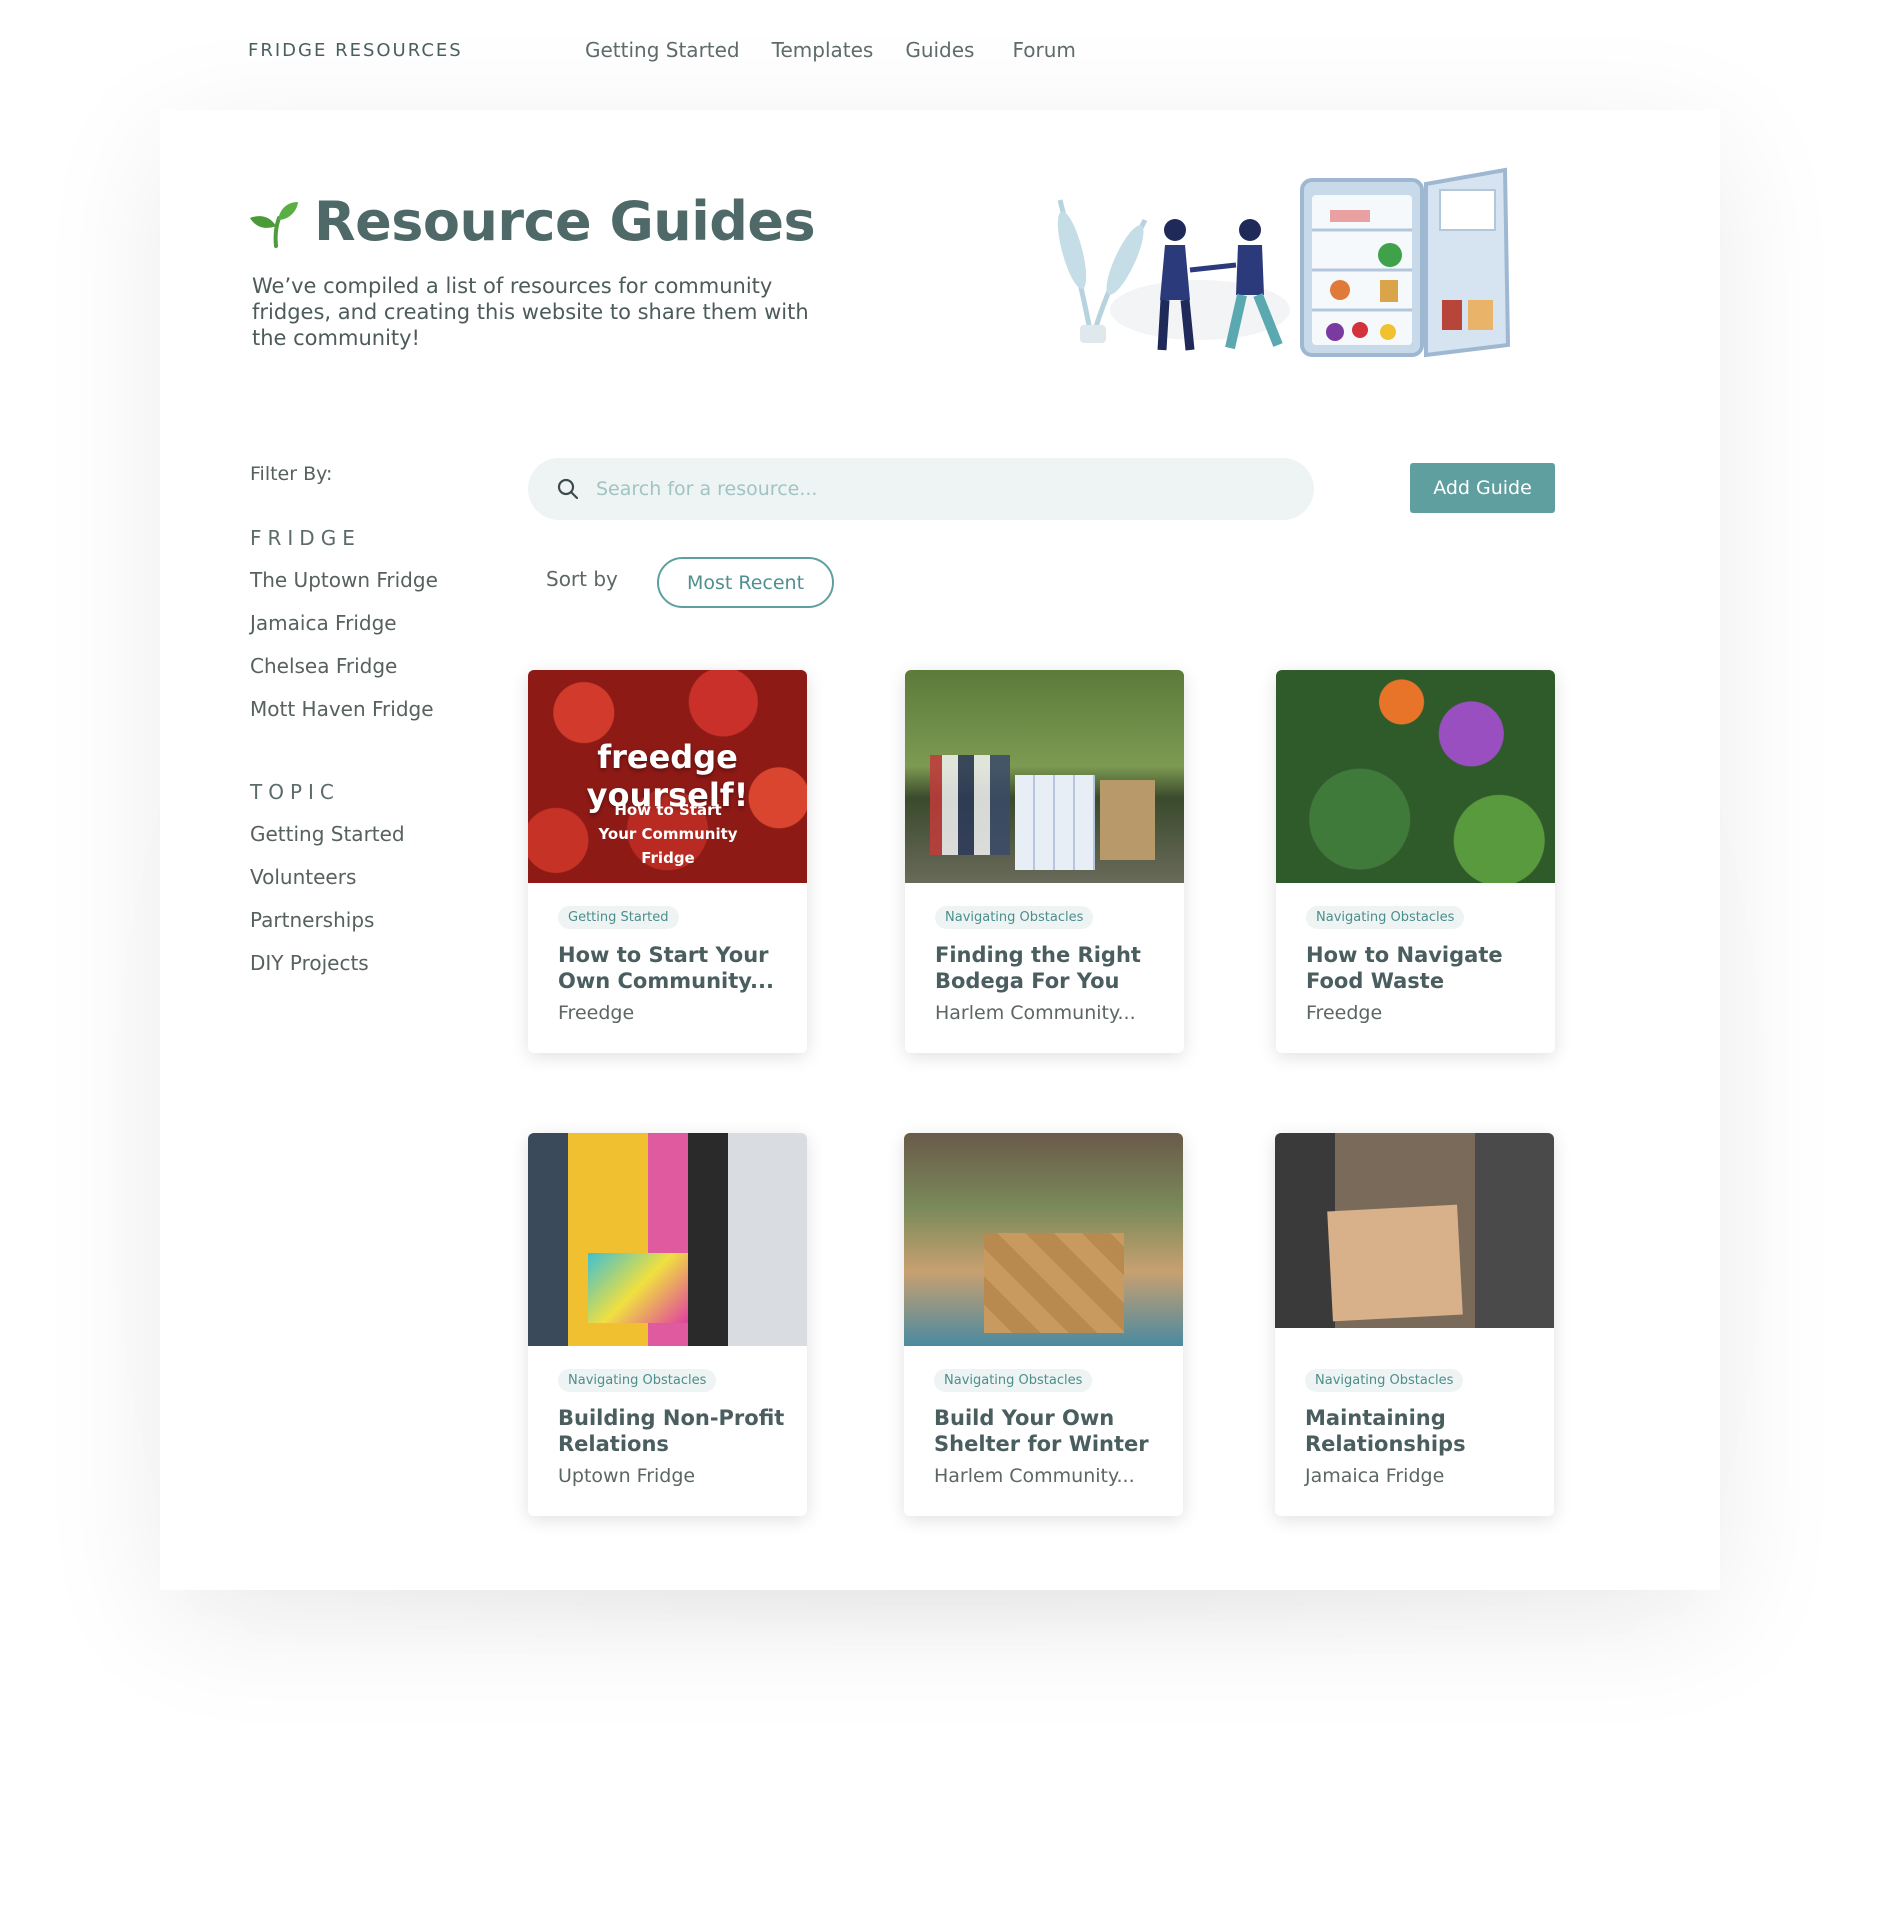 Image resolution: width=1880 pixels, height=1908 pixels. I want to click on search-bar, so click(921, 489).